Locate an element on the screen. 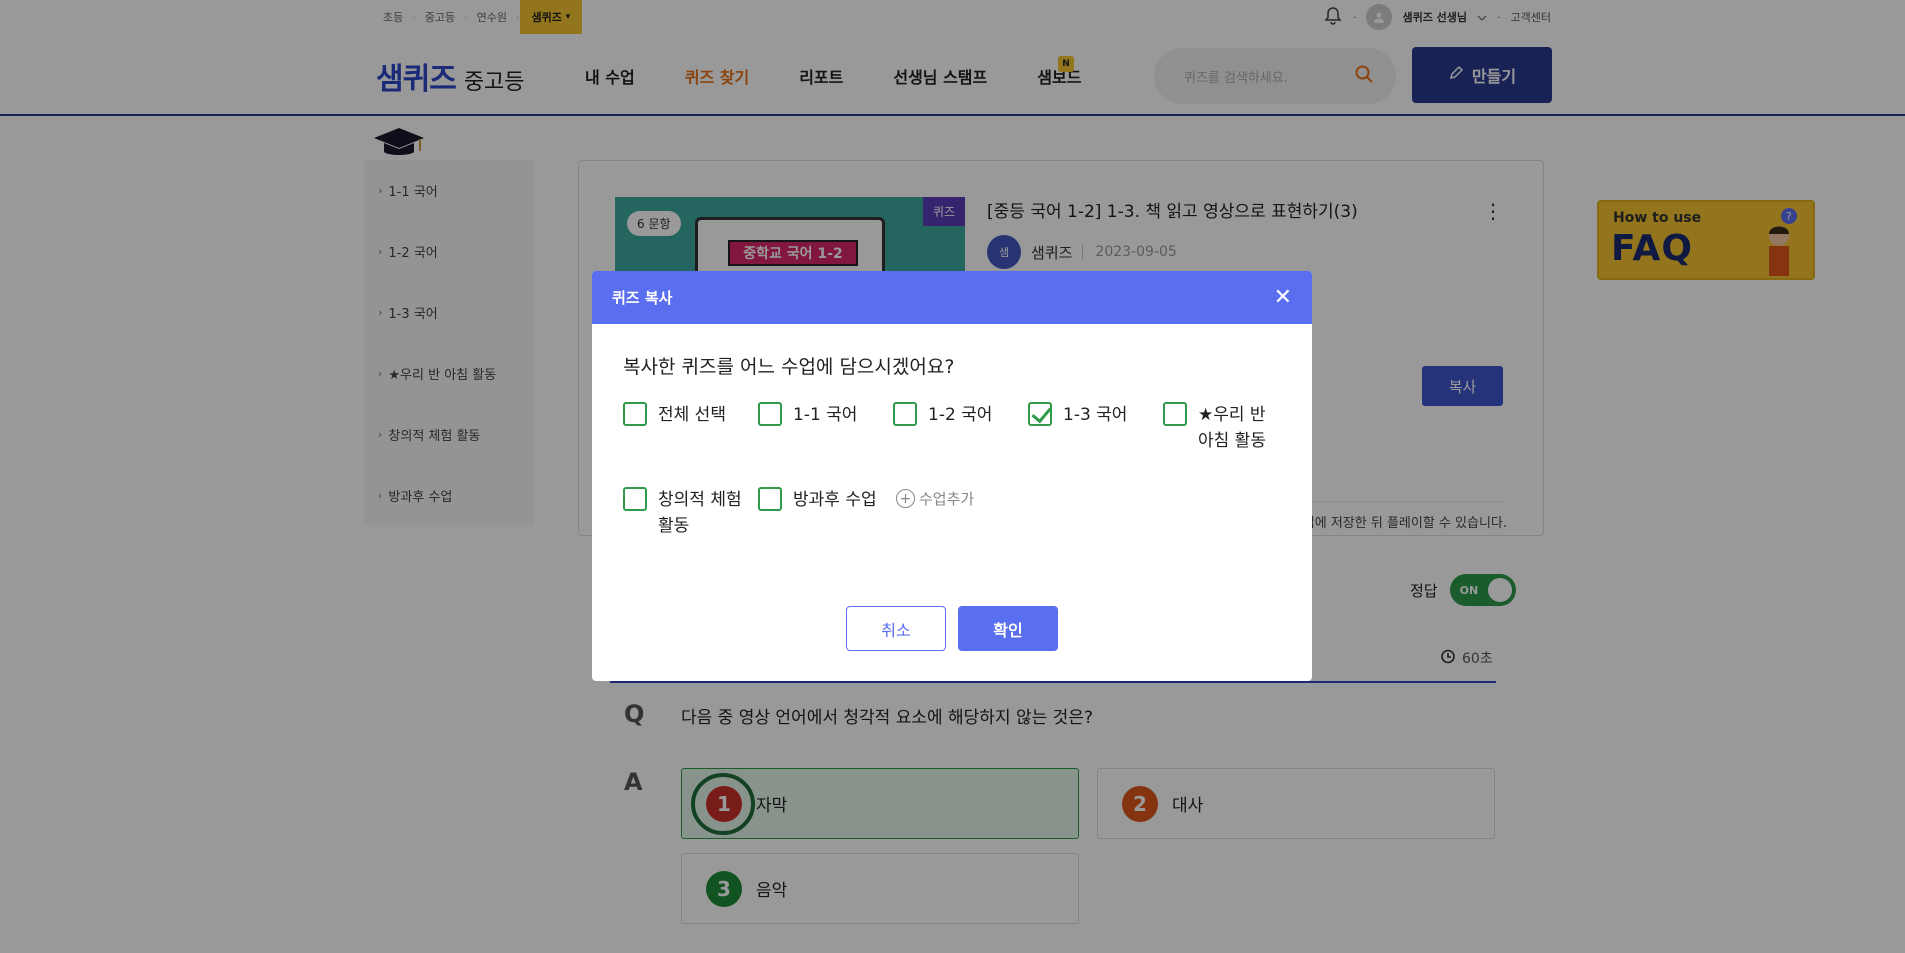 Image resolution: width=1905 pixels, height=953 pixels. checkbox-class-1-3: 1-3 국어 is located at coordinates (1077, 415).